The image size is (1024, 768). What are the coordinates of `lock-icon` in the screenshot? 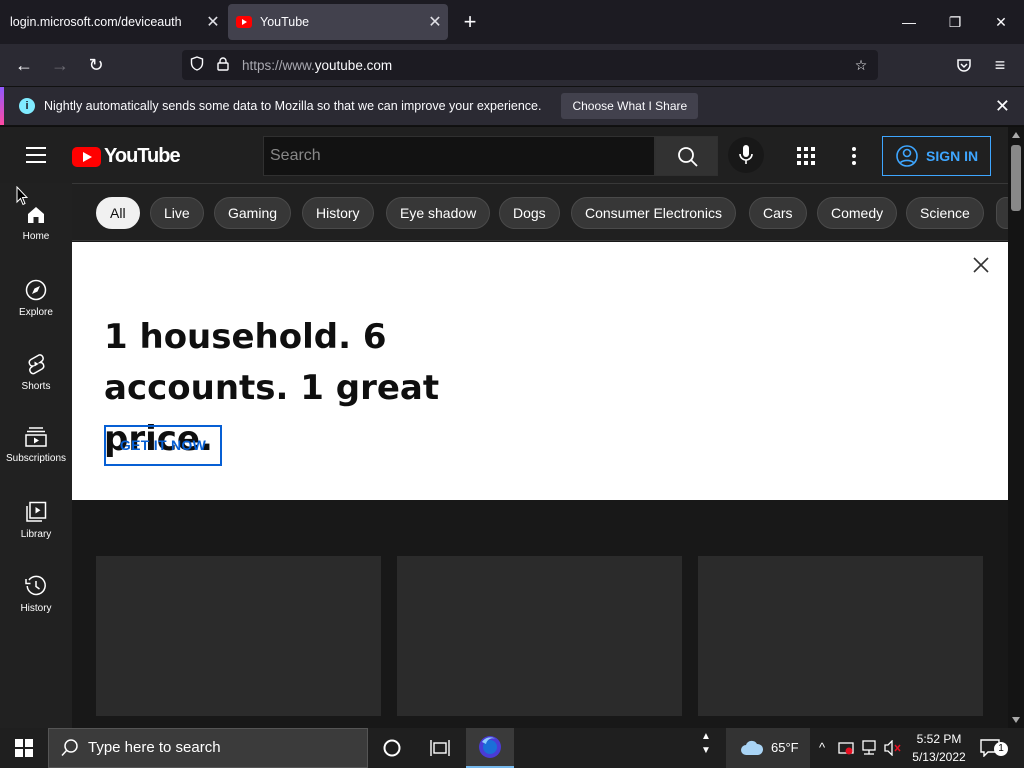 It's located at (223, 65).